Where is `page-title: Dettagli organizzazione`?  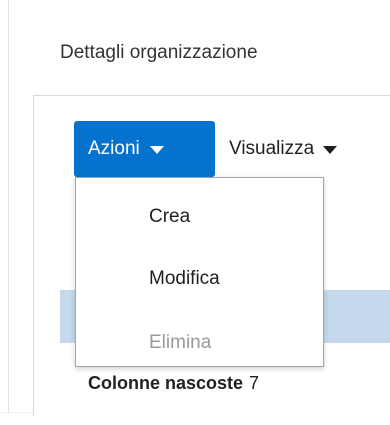 page-title: Dettagli organizzazione is located at coordinates (159, 52).